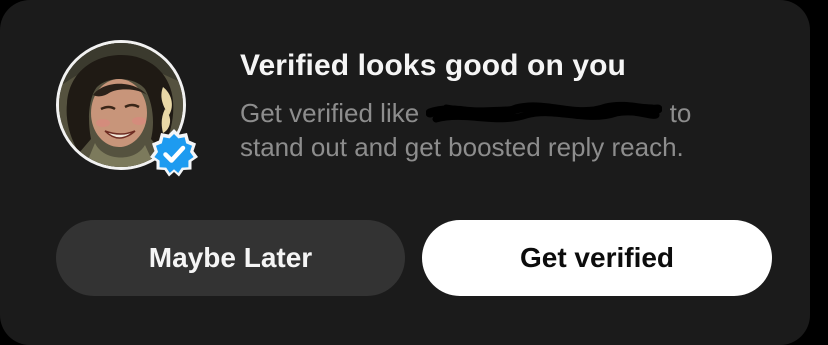 This screenshot has height=345, width=828. I want to click on get-verified-button: Get verified, so click(597, 258).